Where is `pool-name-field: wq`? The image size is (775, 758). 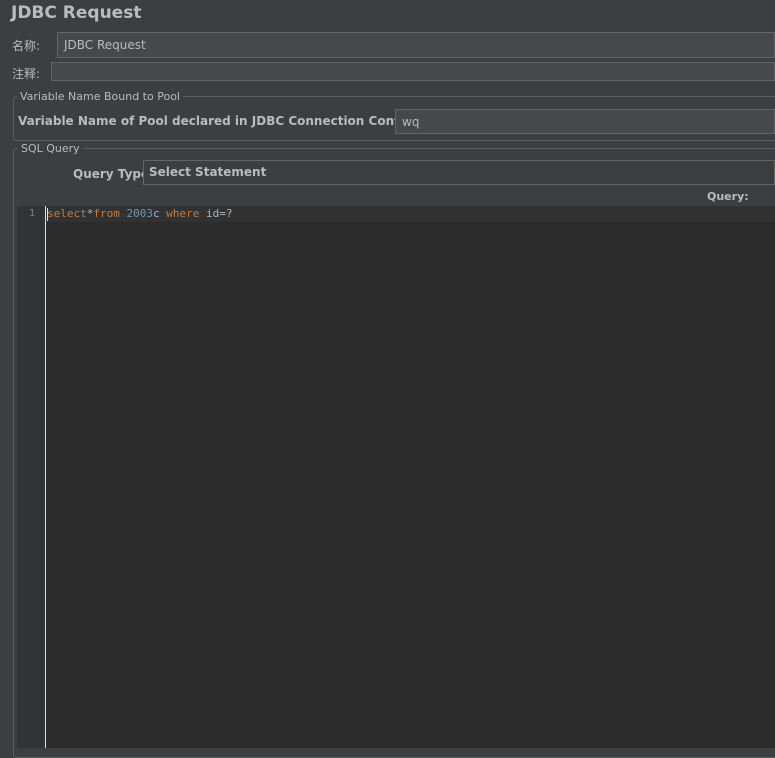
pool-name-field: wq is located at coordinates (585, 121).